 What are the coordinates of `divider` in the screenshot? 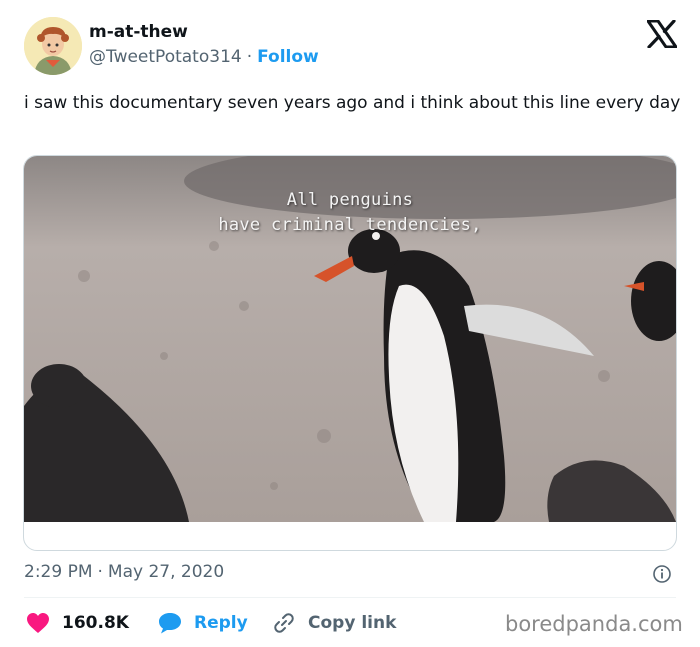 It's located at (350, 597).